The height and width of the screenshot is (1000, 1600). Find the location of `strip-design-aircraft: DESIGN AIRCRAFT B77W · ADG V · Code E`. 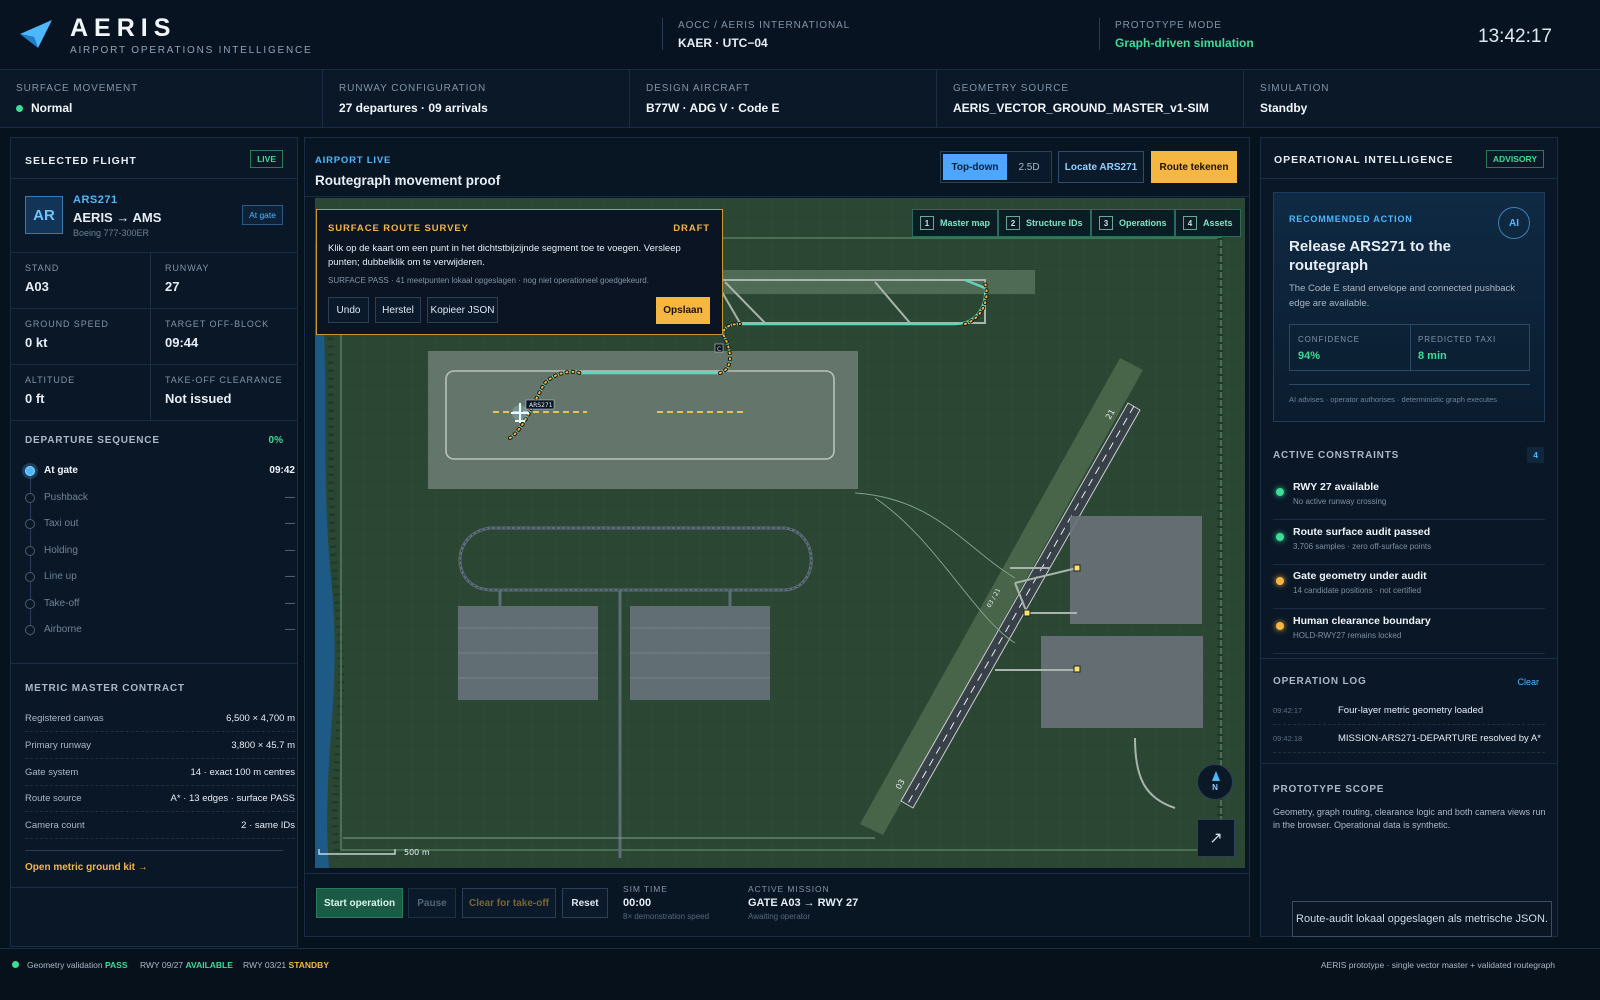

strip-design-aircraft: DESIGN AIRCRAFT B77W · ADG V · Code E is located at coordinates (783, 99).